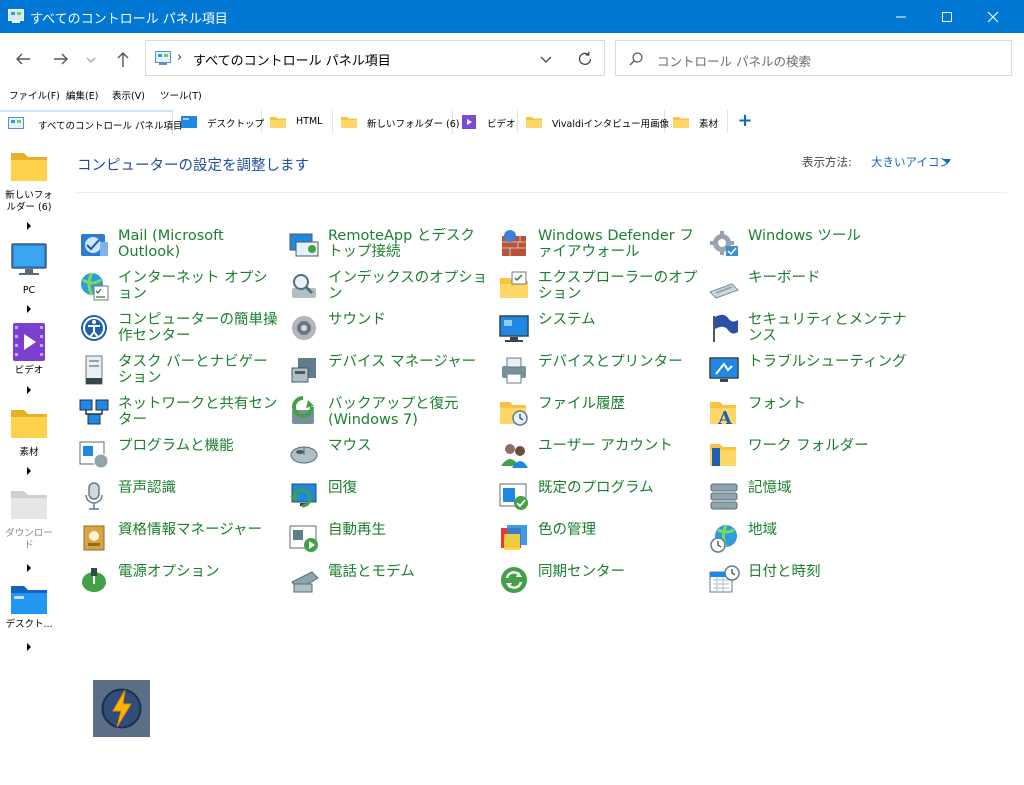  Describe the element at coordinates (600, 412) in the screenshot. I see `control-panel-item: ファイル履歴` at that location.